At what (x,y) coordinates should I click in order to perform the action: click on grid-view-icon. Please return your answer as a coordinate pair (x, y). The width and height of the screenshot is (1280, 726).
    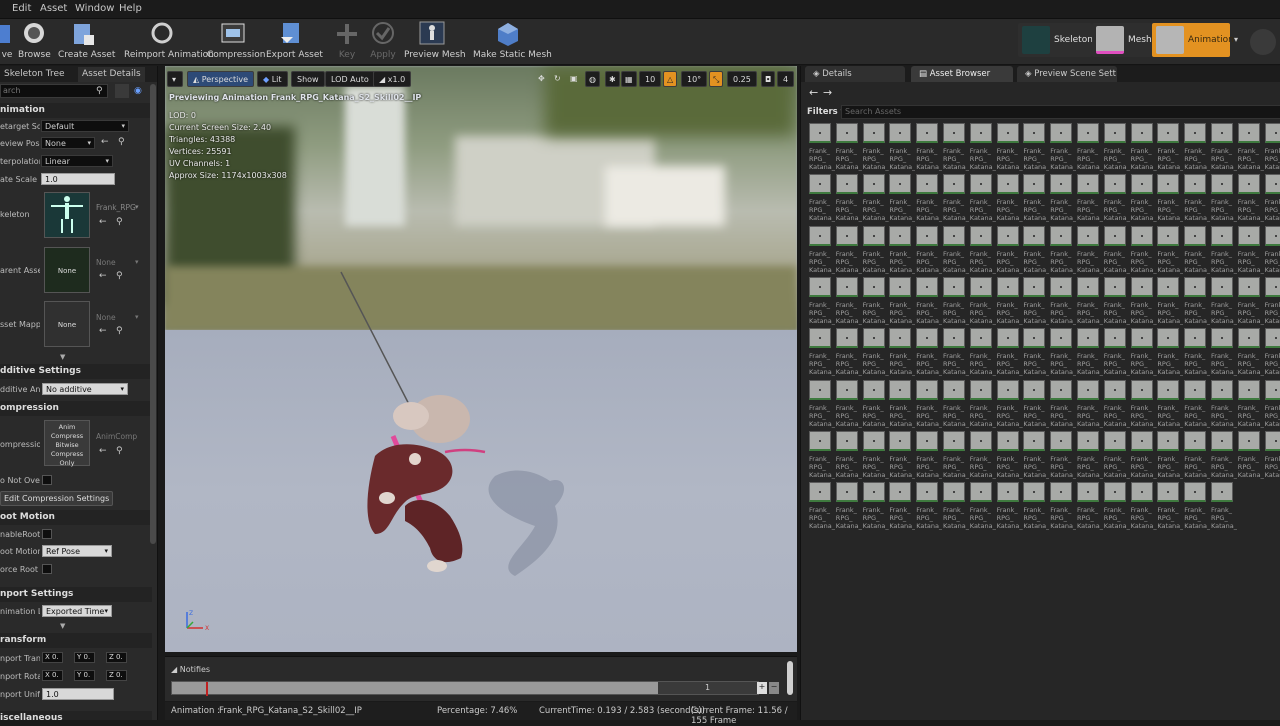
    Looking at the image, I should click on (122, 91).